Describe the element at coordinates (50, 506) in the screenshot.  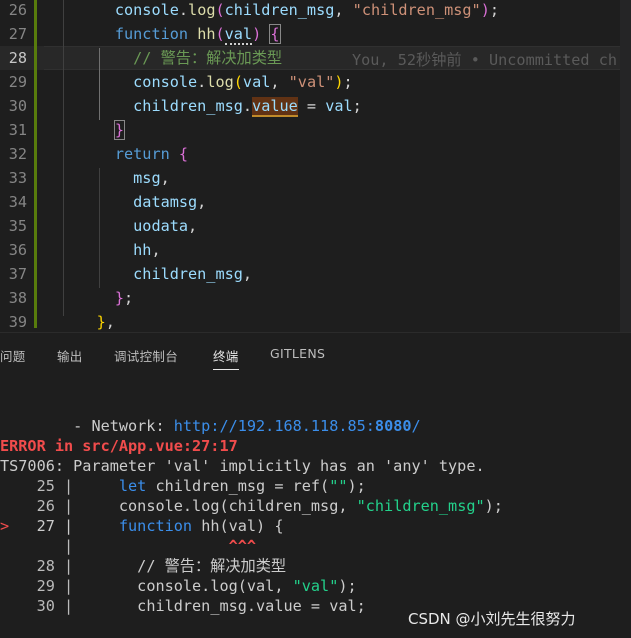
I see `error-frame-line-number: 26 |` at that location.